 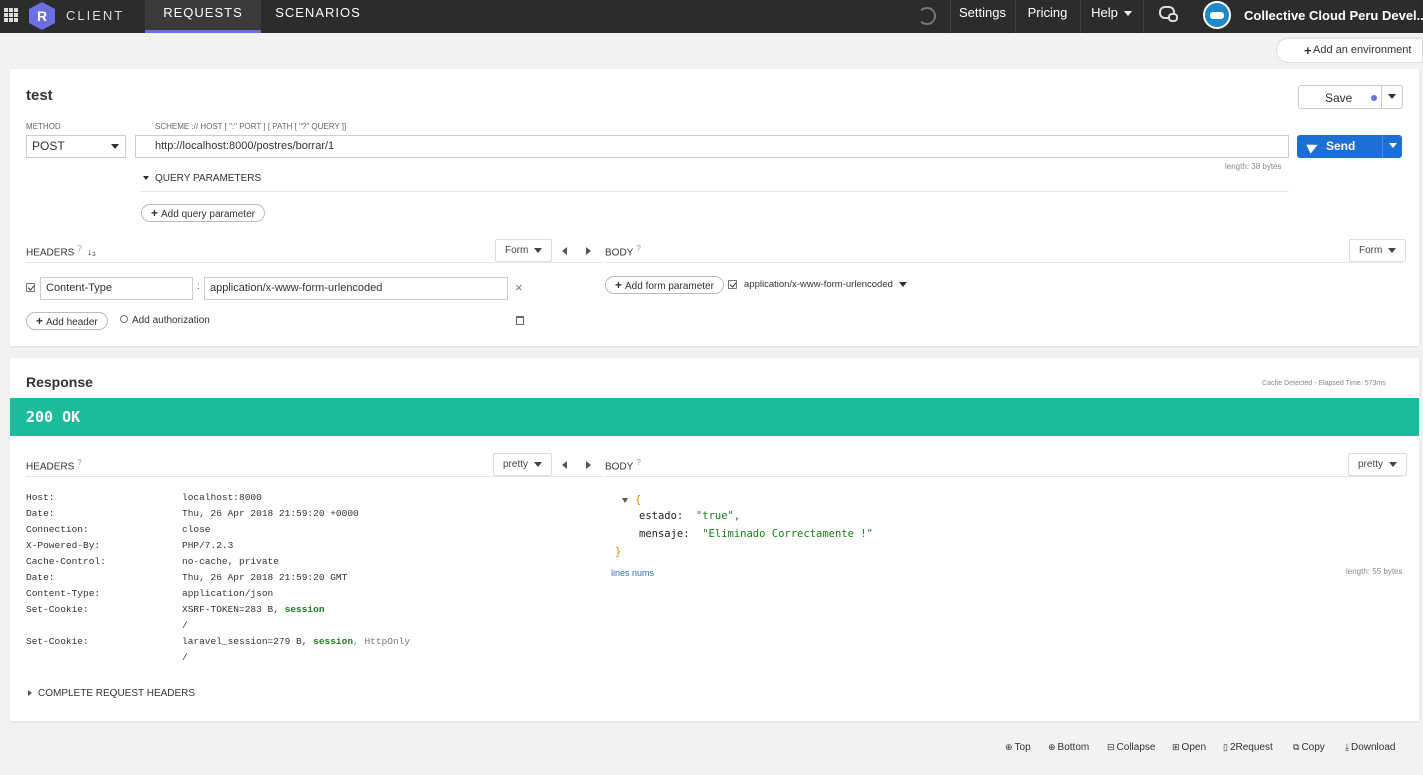 What do you see at coordinates (1378, 250) in the screenshot?
I see `body-form-dropdown: Form` at bounding box center [1378, 250].